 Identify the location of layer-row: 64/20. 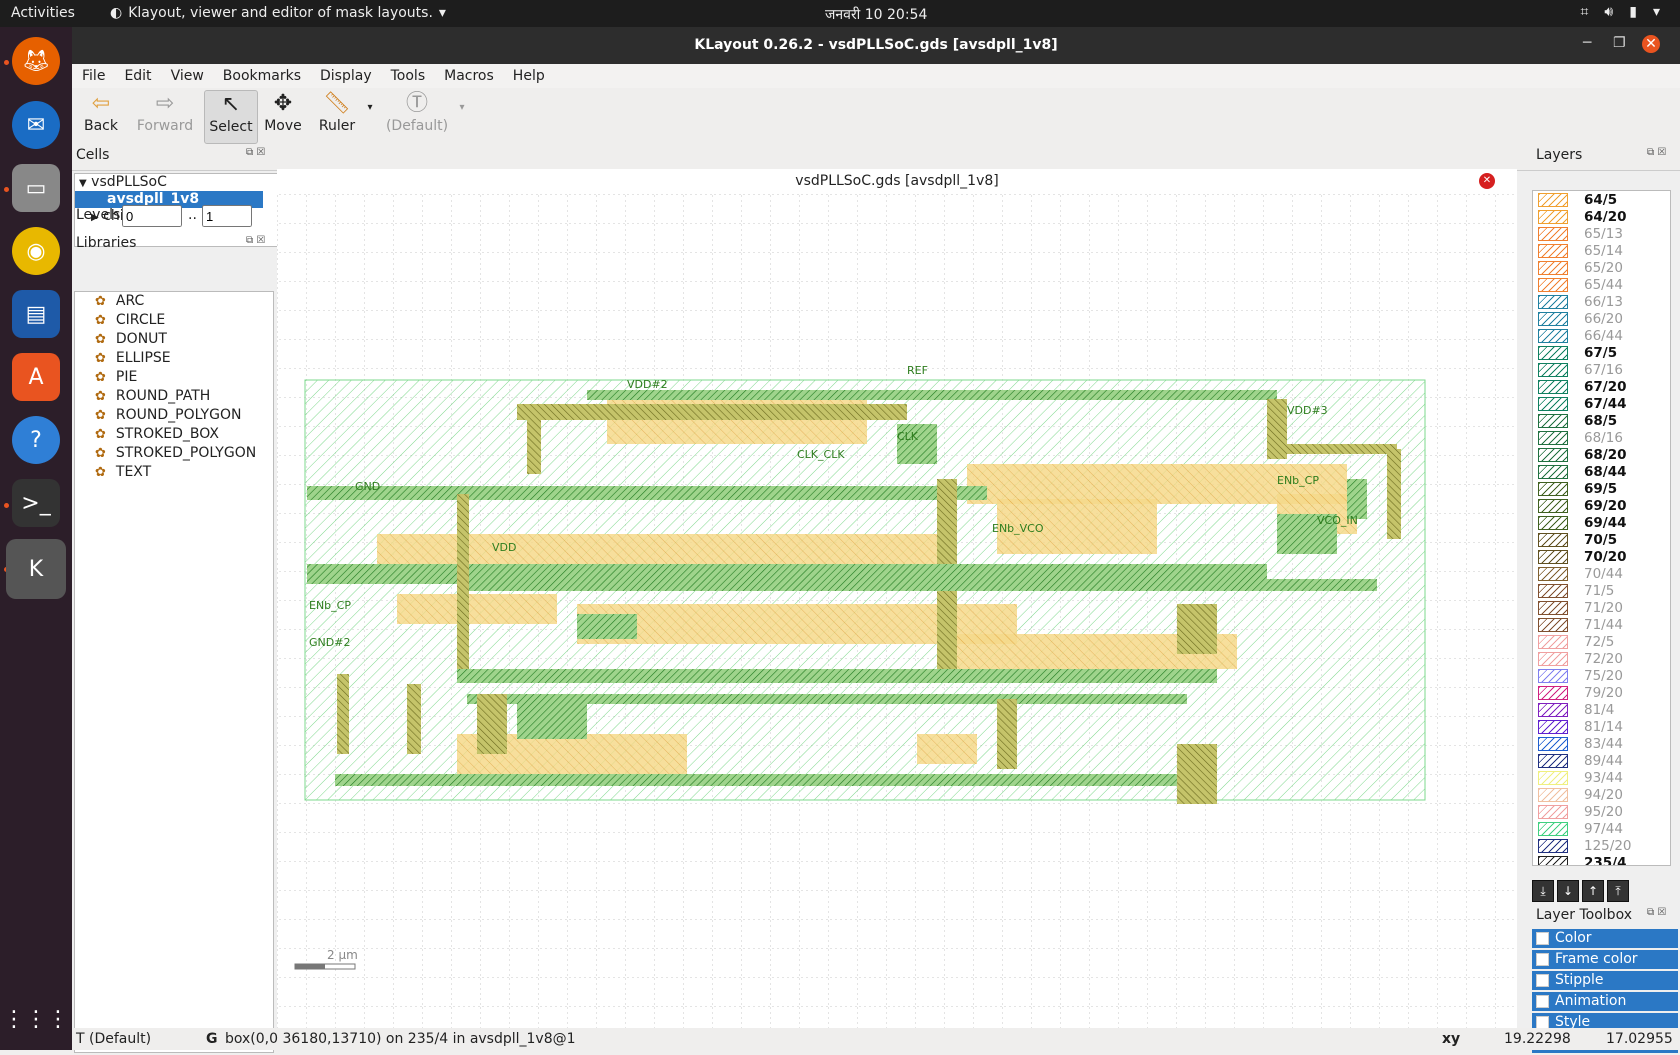
(1601, 216).